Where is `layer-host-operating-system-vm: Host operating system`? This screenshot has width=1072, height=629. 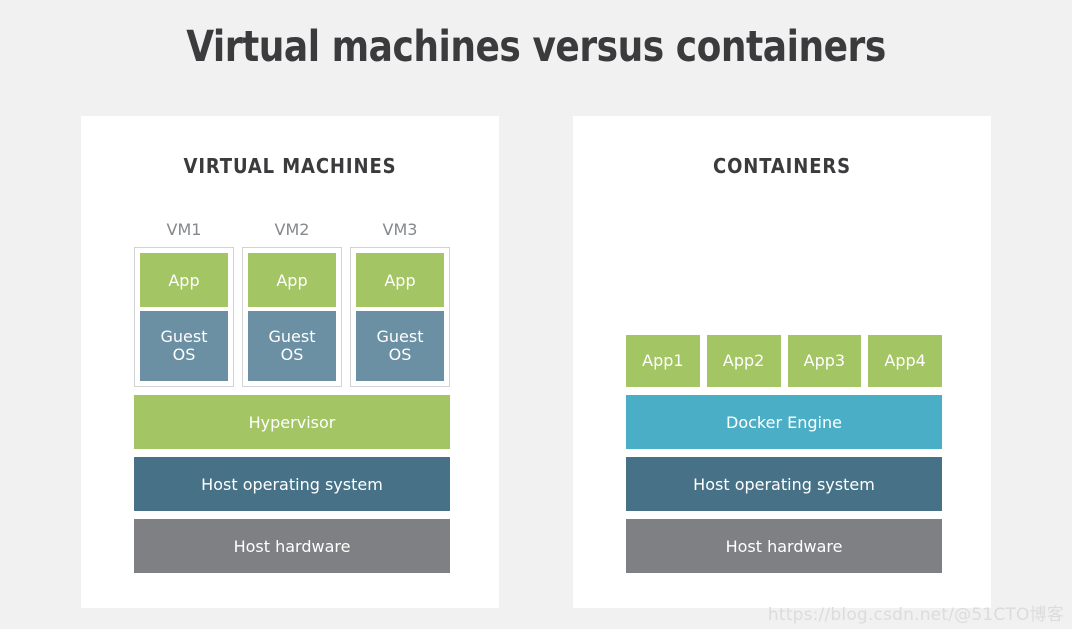
layer-host-operating-system-vm: Host operating system is located at coordinates (292, 484).